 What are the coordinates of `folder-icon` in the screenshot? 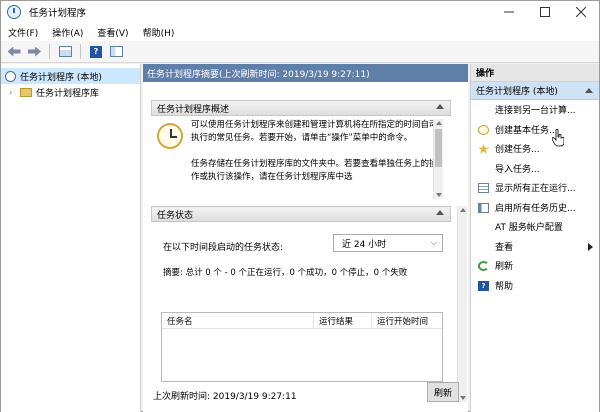 It's located at (26, 92).